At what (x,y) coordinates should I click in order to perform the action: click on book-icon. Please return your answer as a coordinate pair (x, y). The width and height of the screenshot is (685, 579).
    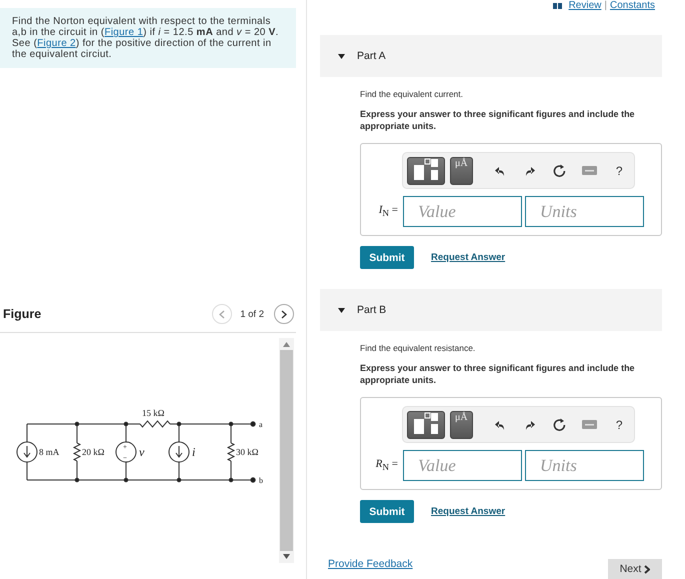
    Looking at the image, I should click on (557, 5).